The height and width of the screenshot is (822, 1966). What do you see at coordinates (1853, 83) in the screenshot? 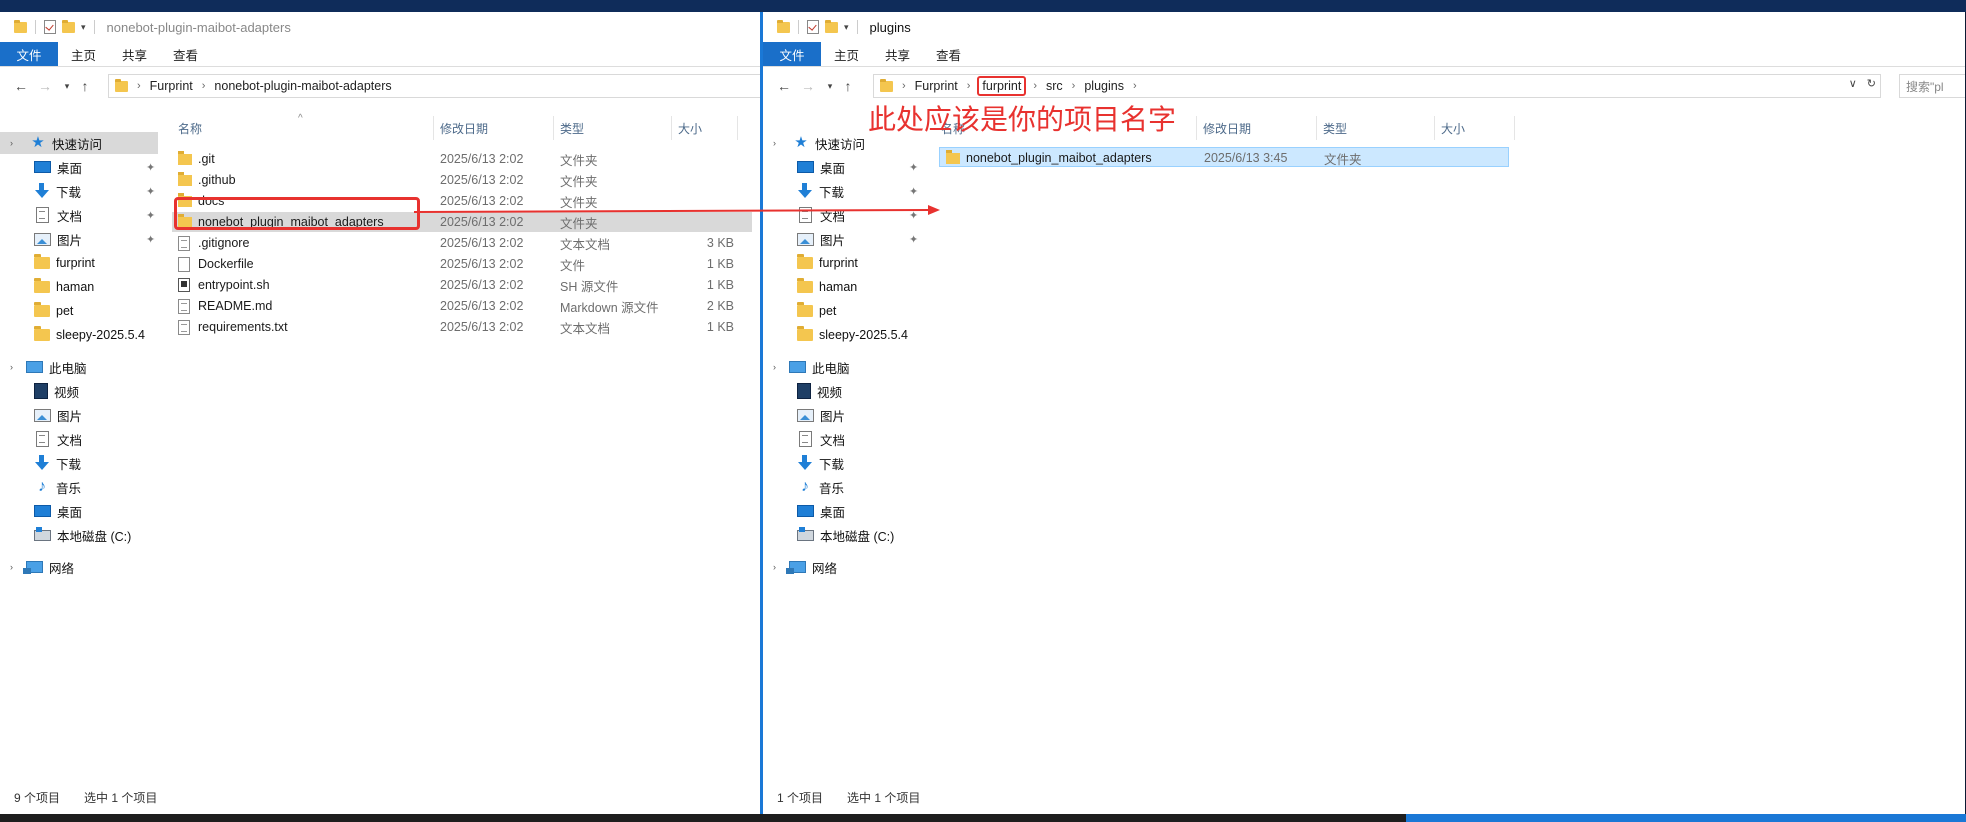
I see `address-dropdown-icon: ∨` at bounding box center [1853, 83].